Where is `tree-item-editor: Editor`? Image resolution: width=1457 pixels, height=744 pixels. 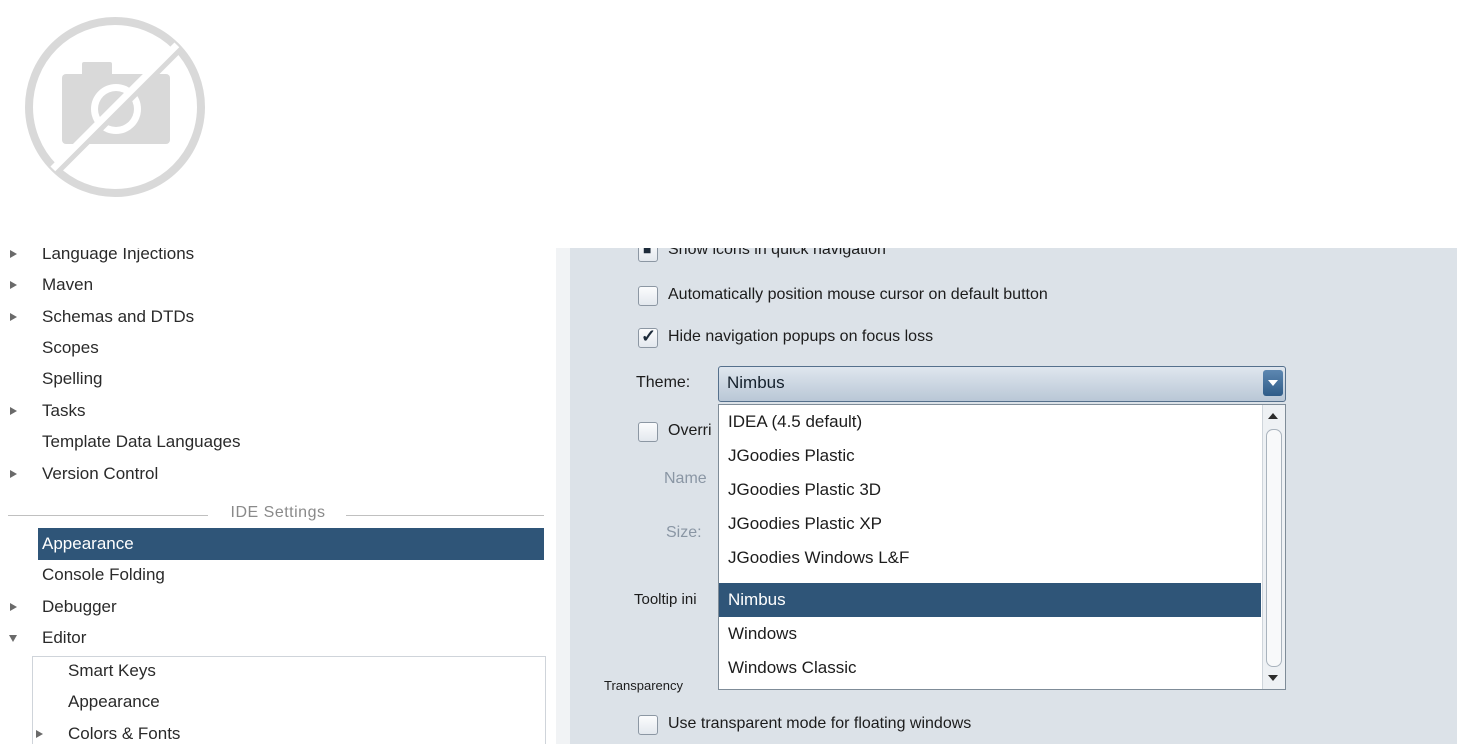 tree-item-editor: Editor is located at coordinates (270, 638).